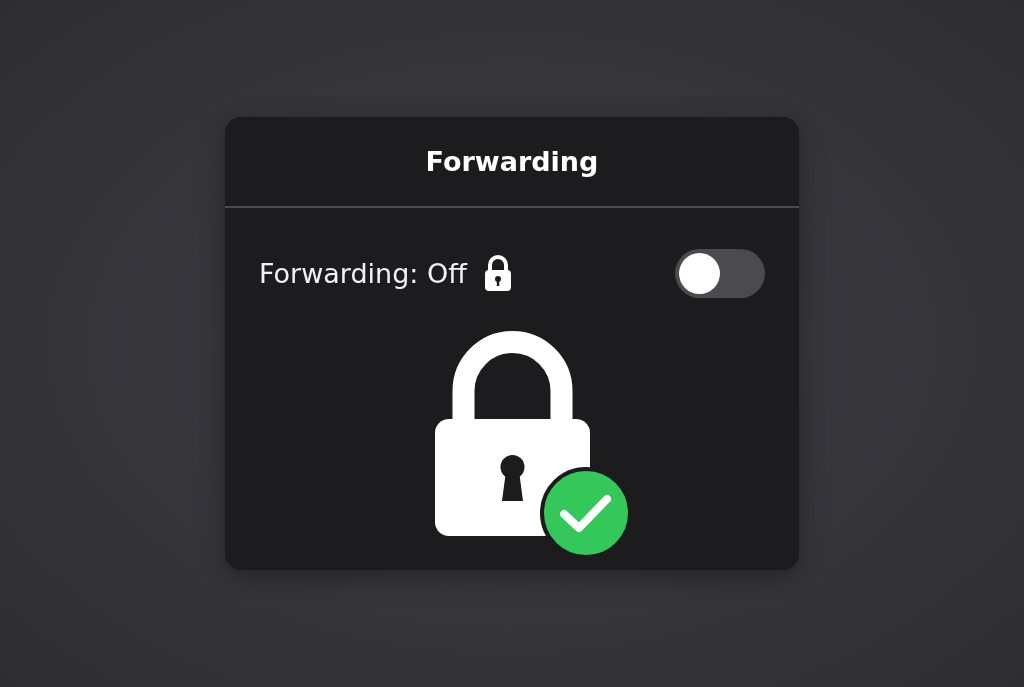 The height and width of the screenshot is (687, 1024). What do you see at coordinates (720, 273) in the screenshot?
I see `toggle-switch` at bounding box center [720, 273].